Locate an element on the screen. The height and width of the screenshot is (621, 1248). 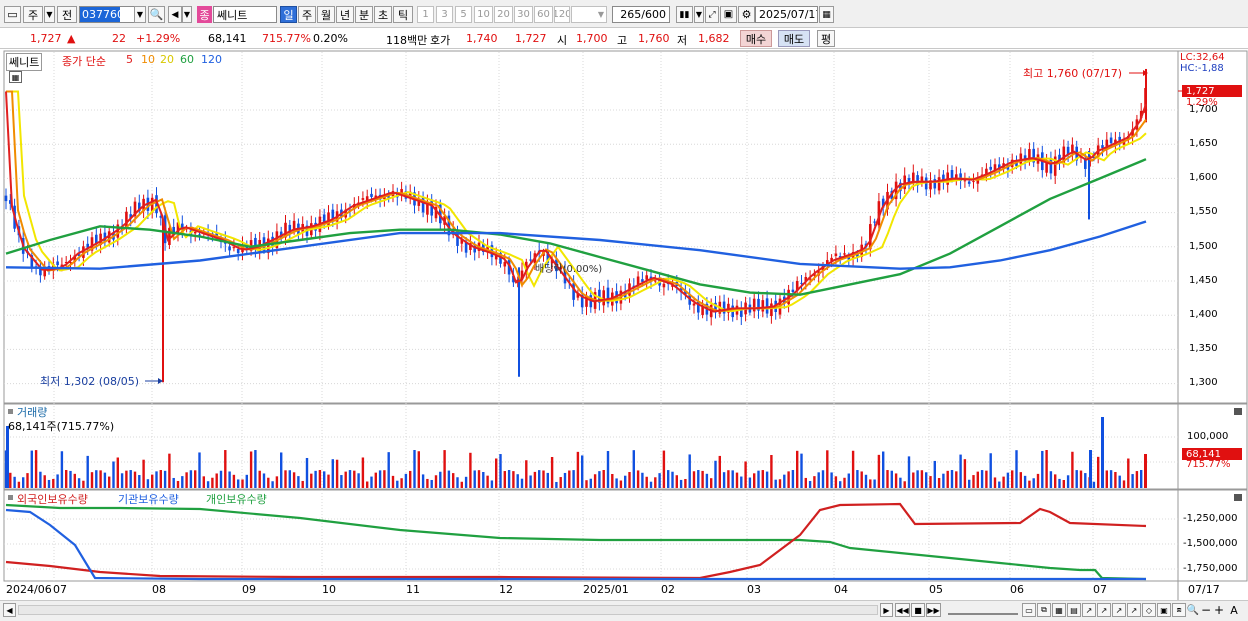
copy-icon: ⧉ is located at coordinates (1044, 610).